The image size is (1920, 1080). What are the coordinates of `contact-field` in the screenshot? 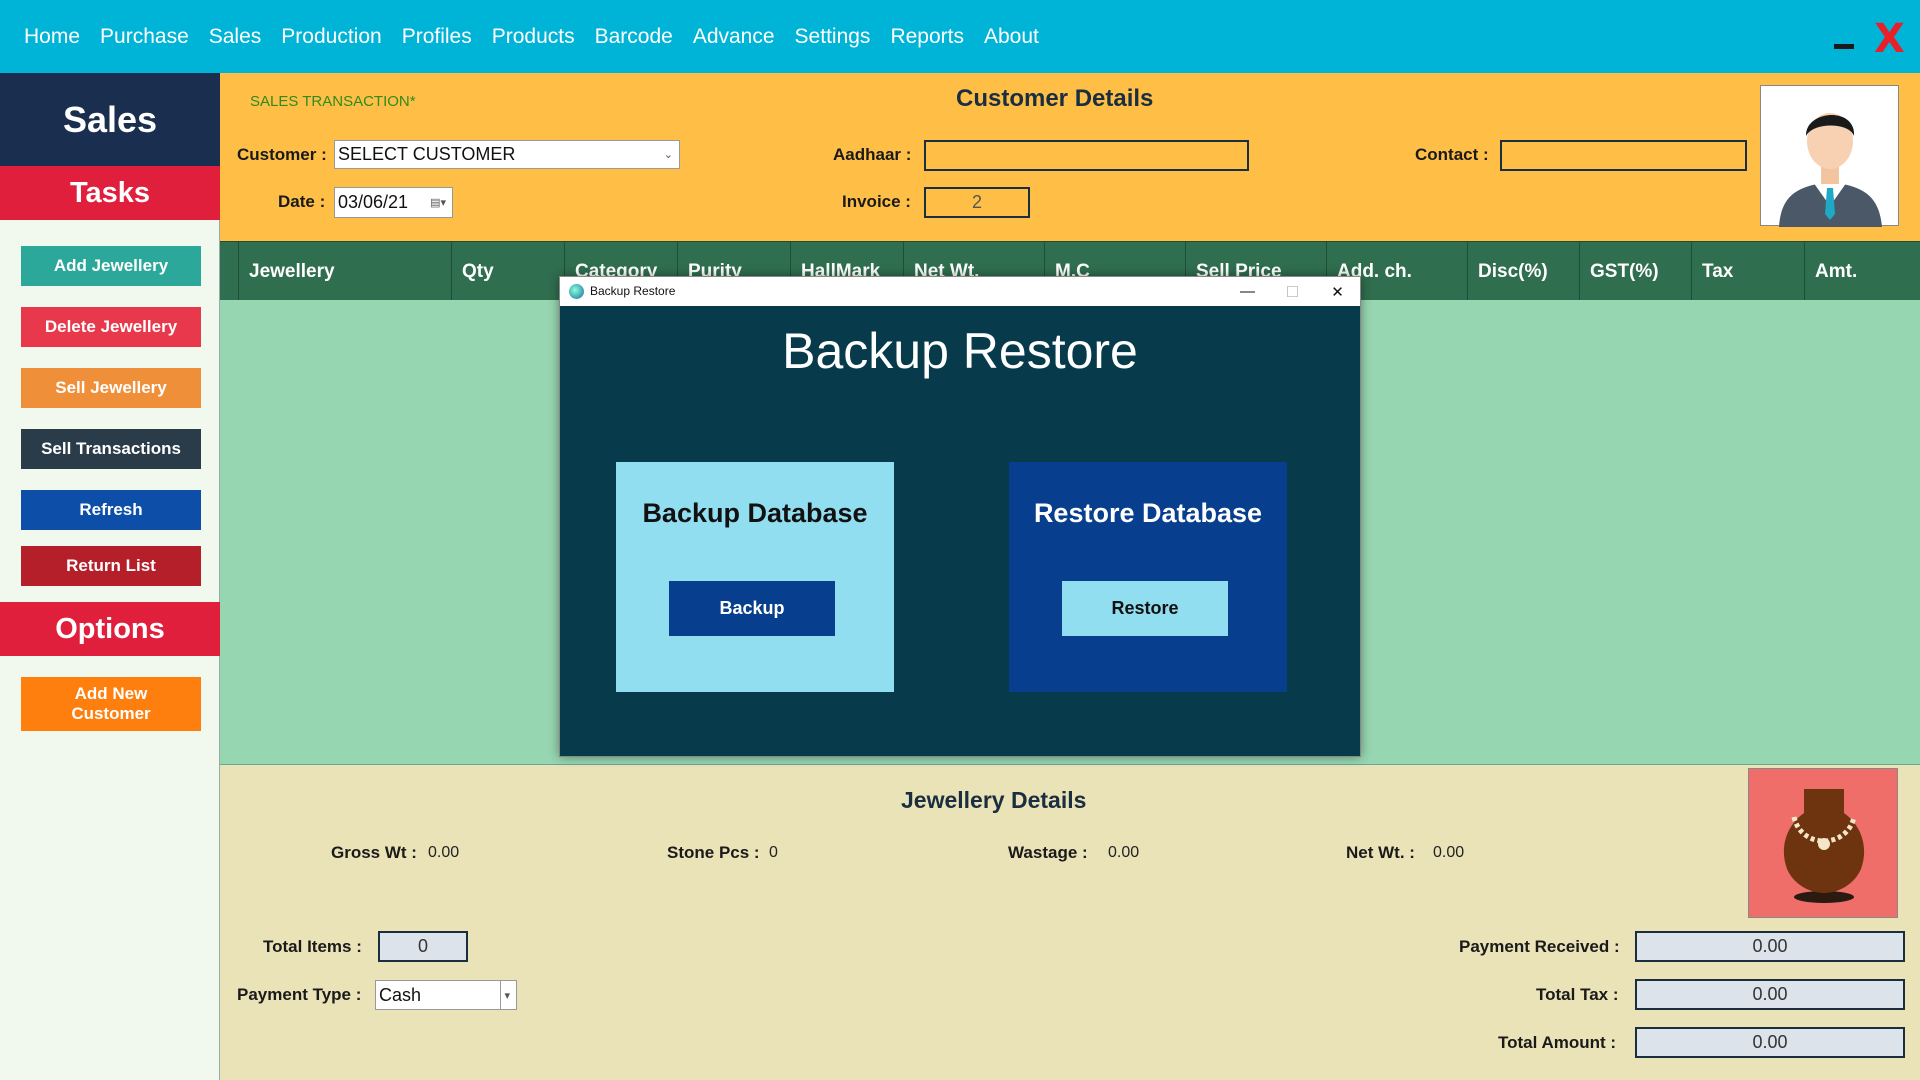 It's located at (1623, 155).